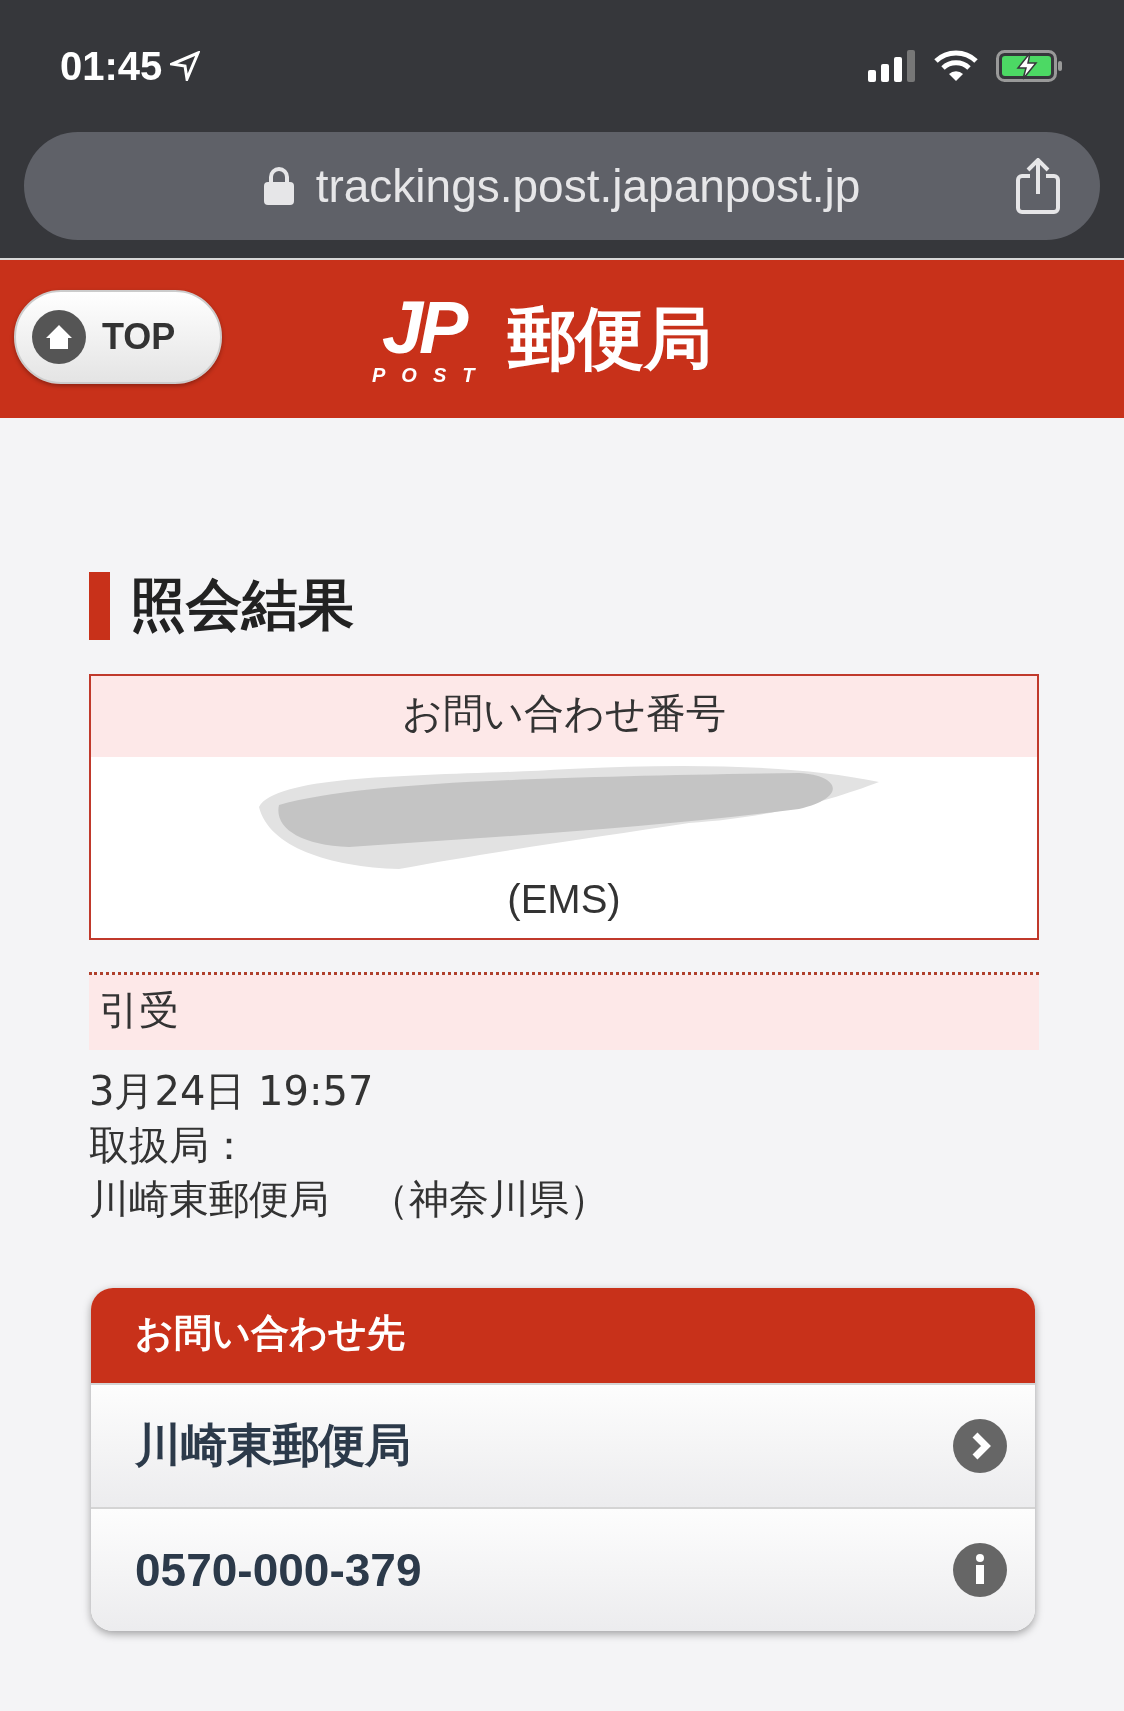 Image resolution: width=1124 pixels, height=1711 pixels. Describe the element at coordinates (980, 1446) in the screenshot. I see `chevron-icon` at that location.